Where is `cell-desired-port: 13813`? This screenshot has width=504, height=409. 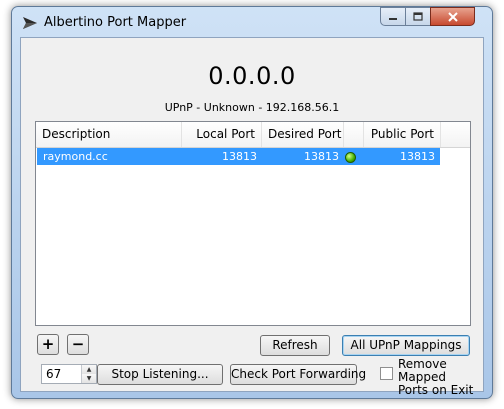
cell-desired-port: 13813 is located at coordinates (321, 156).